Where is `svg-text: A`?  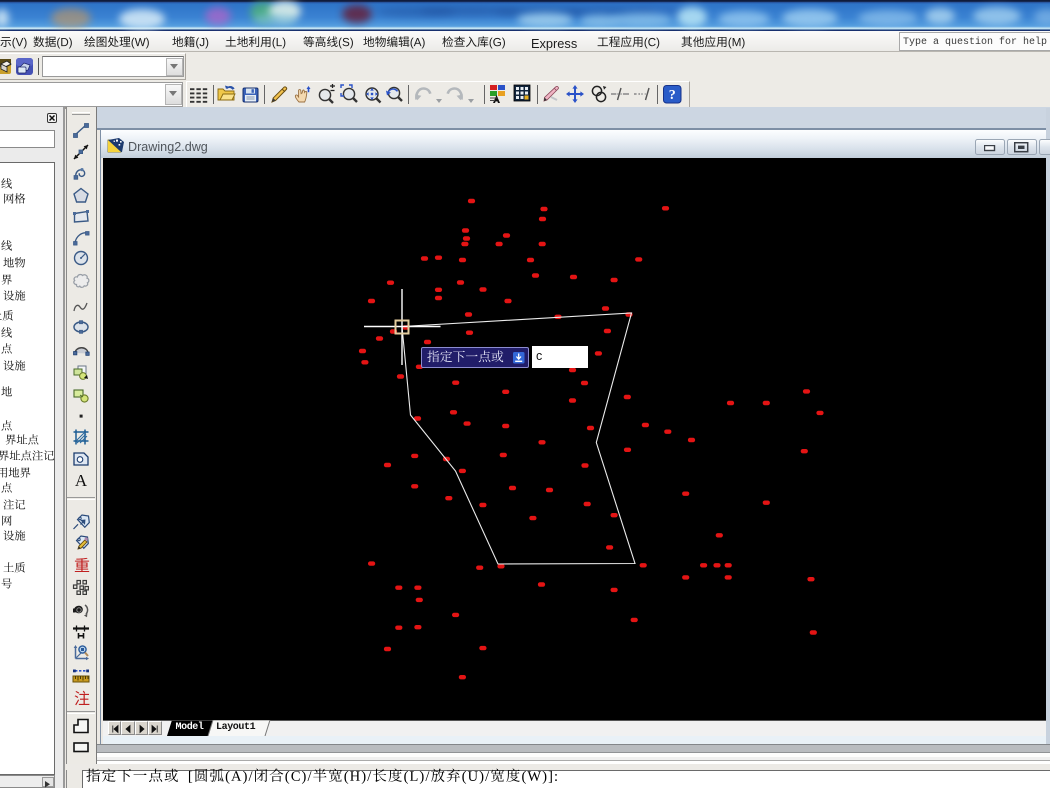 svg-text: A is located at coordinates (81, 480).